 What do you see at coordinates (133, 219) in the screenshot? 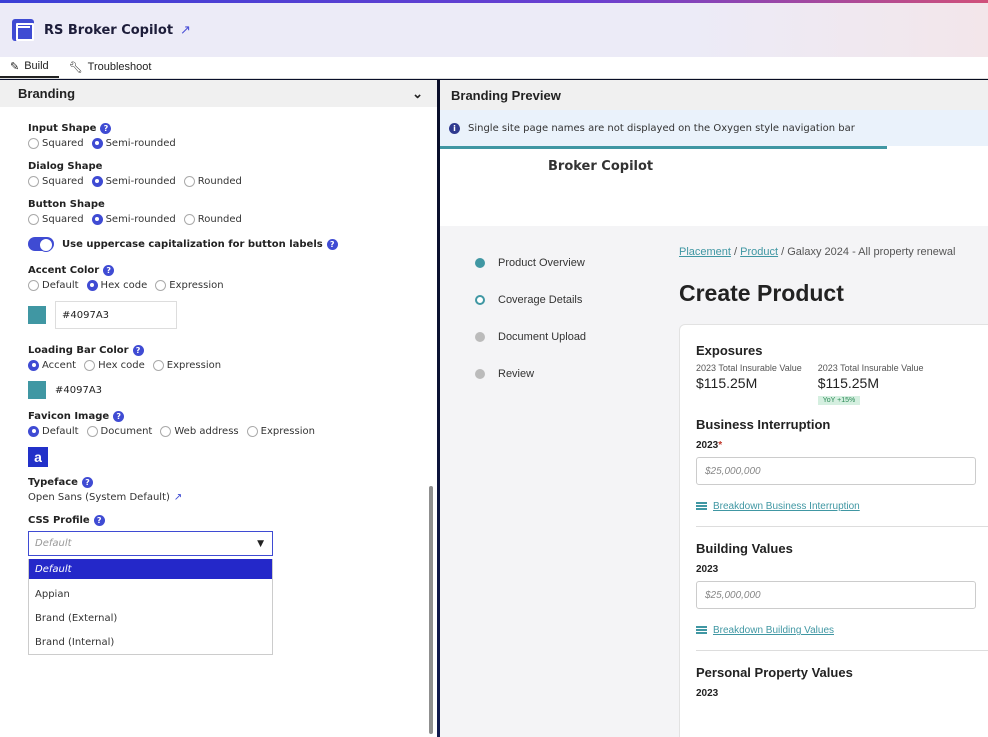
I see `radio-button-semi-rounded: Semi-rounded` at bounding box center [133, 219].